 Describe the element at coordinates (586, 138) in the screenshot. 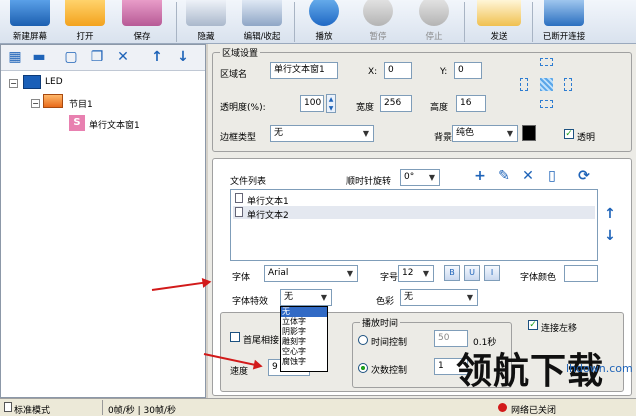

I see `transparent-label: 透明` at that location.